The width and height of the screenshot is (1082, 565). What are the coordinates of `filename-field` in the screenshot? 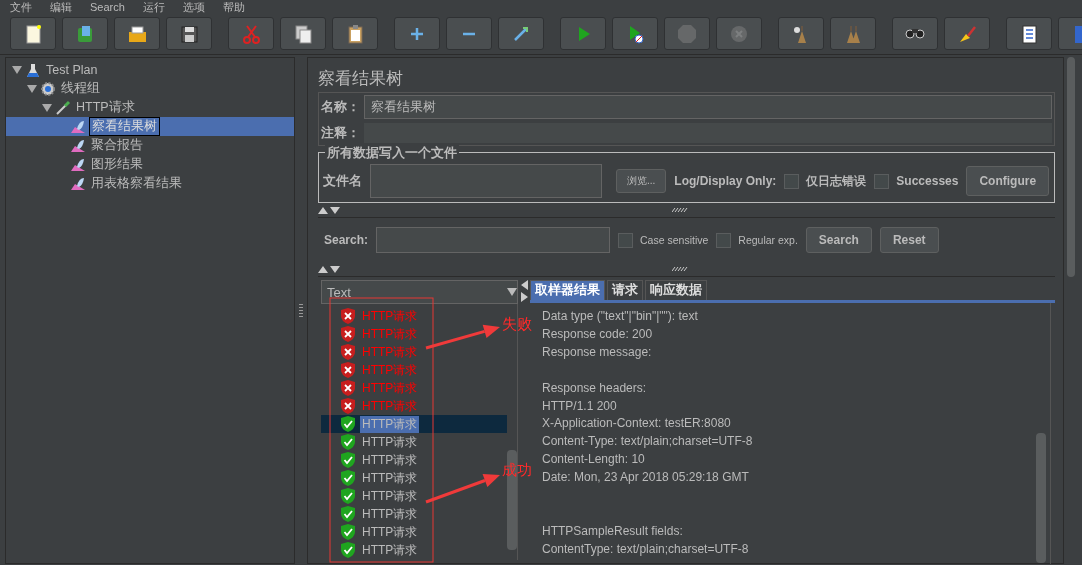 It's located at (486, 181).